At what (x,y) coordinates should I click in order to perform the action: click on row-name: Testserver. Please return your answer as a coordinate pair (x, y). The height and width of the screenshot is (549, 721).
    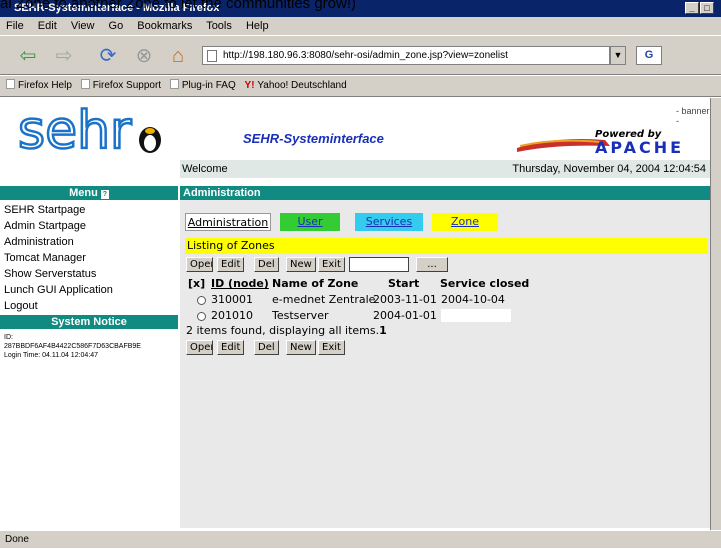
    Looking at the image, I should click on (300, 315).